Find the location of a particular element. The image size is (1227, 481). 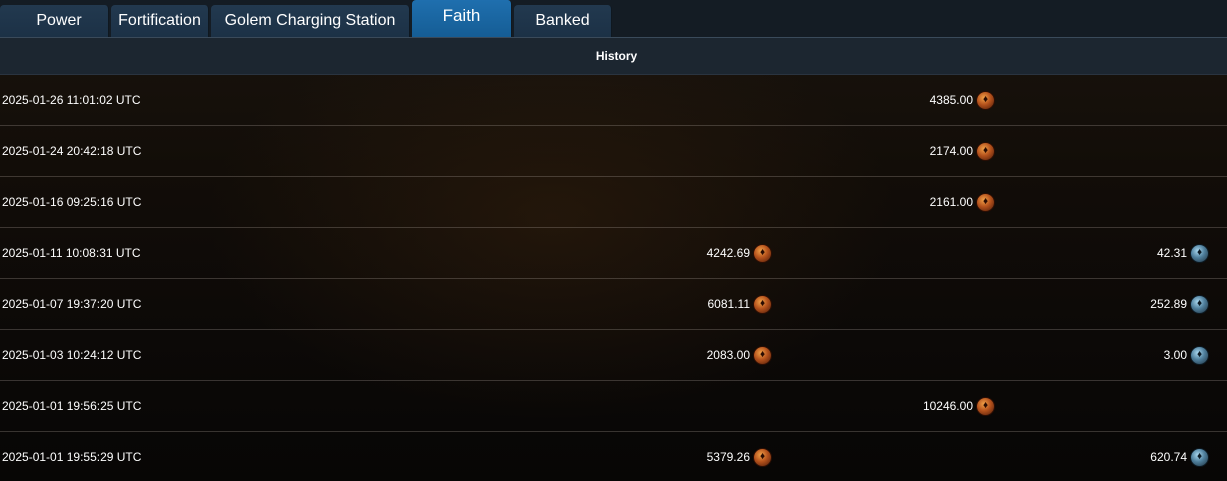

row-amount-mid: 6081.11 ♦ is located at coordinates (672, 304).